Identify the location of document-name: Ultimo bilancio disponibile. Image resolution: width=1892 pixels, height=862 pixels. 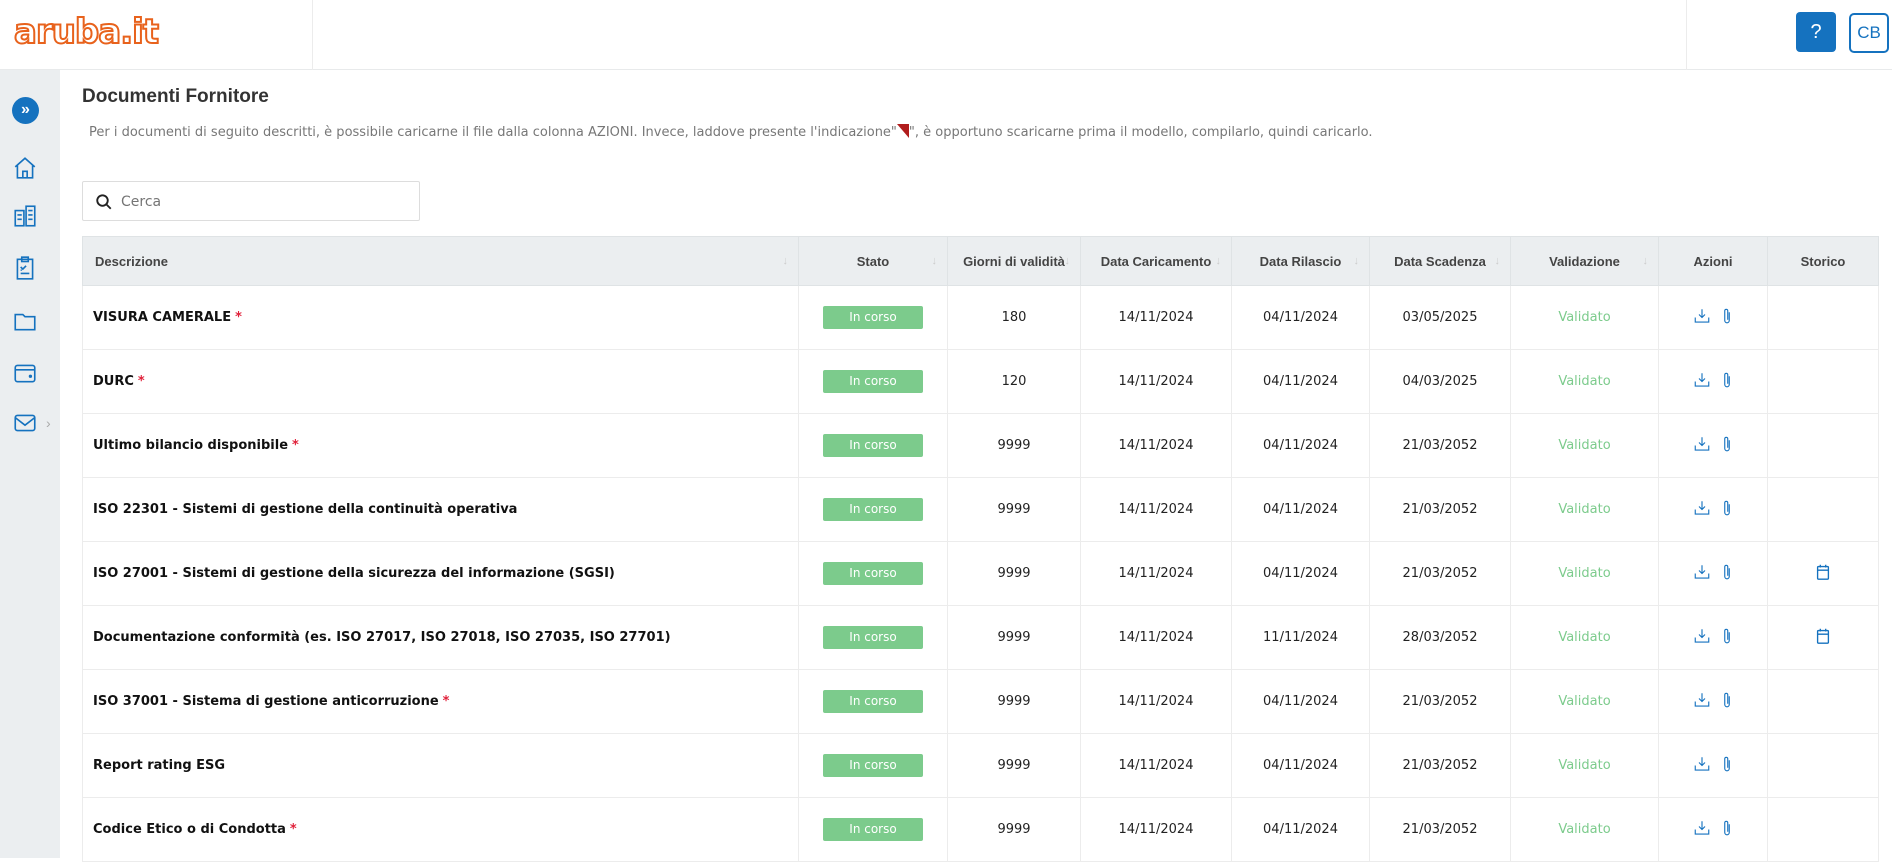
(191, 445).